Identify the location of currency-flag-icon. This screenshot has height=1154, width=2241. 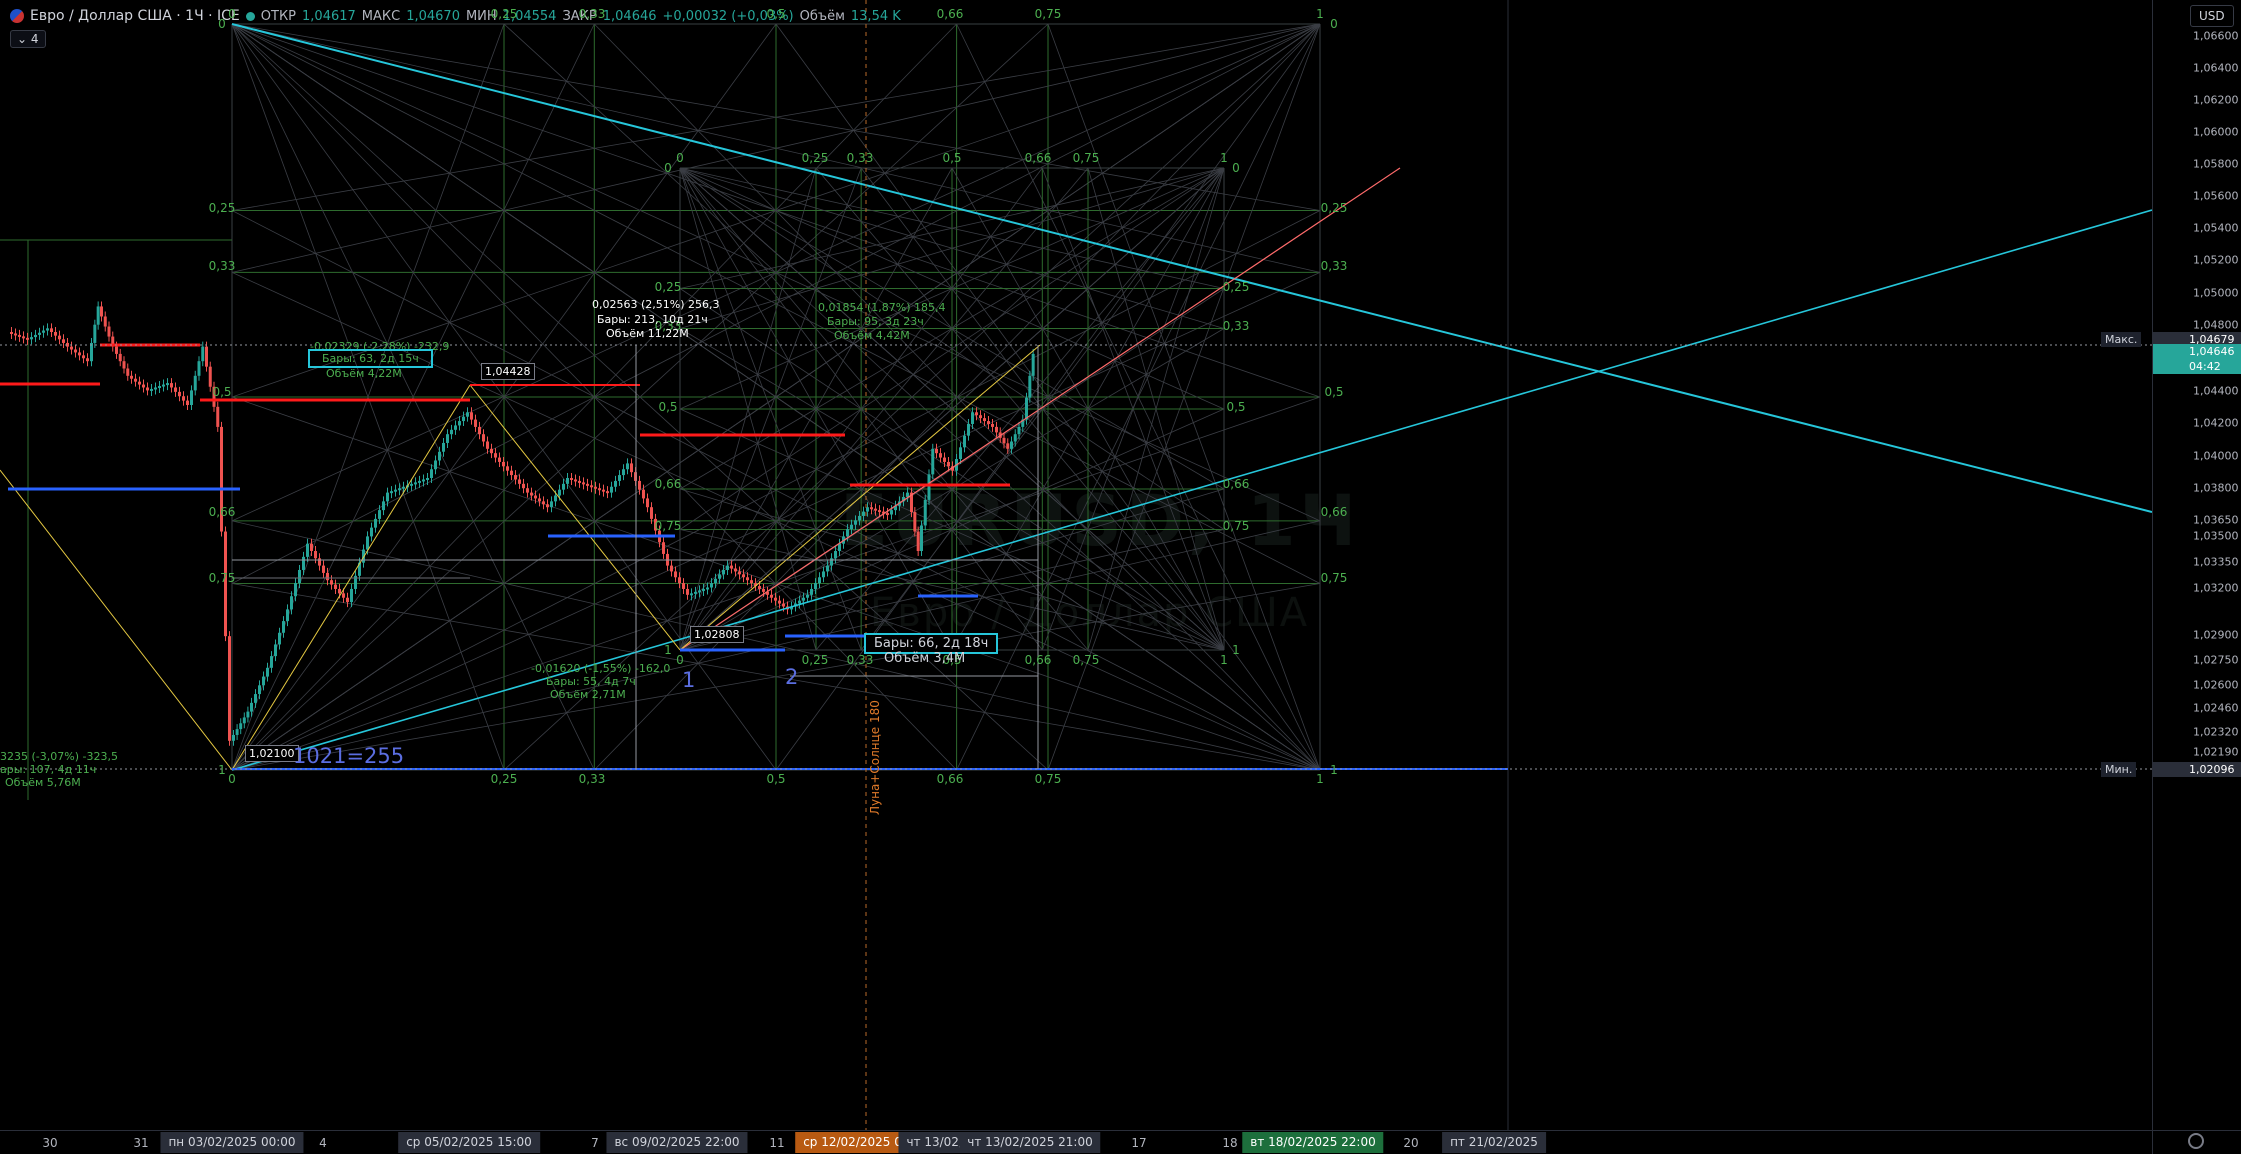
(17, 16).